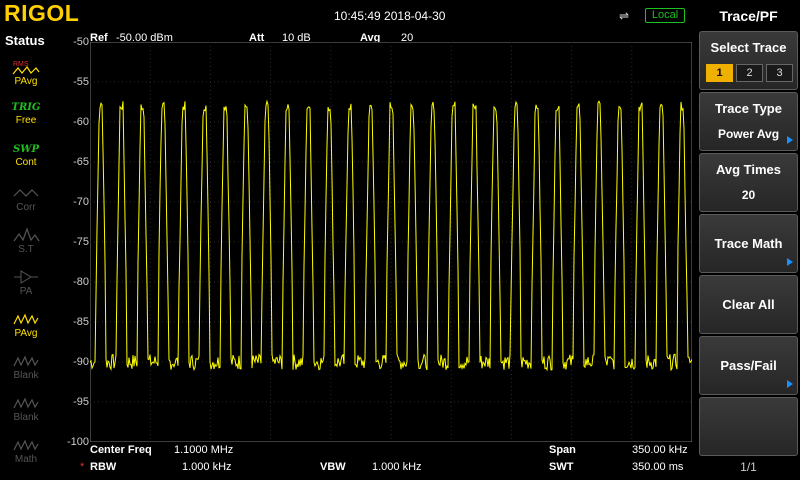 Image resolution: width=800 pixels, height=480 pixels. I want to click on y-tick-label: -100, so click(77, 442).